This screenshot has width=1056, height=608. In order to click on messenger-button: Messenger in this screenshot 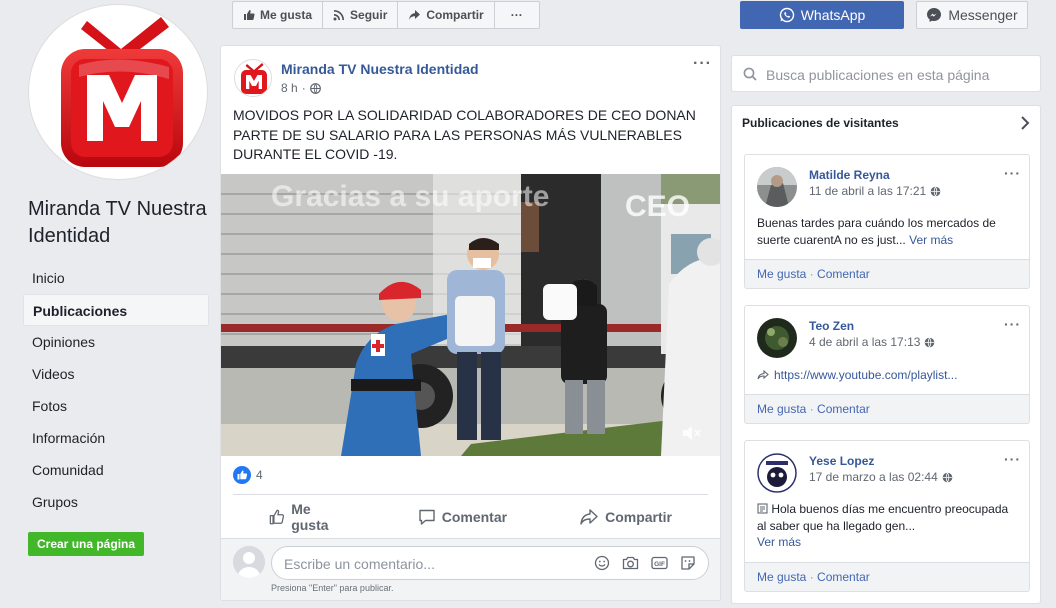, I will do `click(972, 15)`.